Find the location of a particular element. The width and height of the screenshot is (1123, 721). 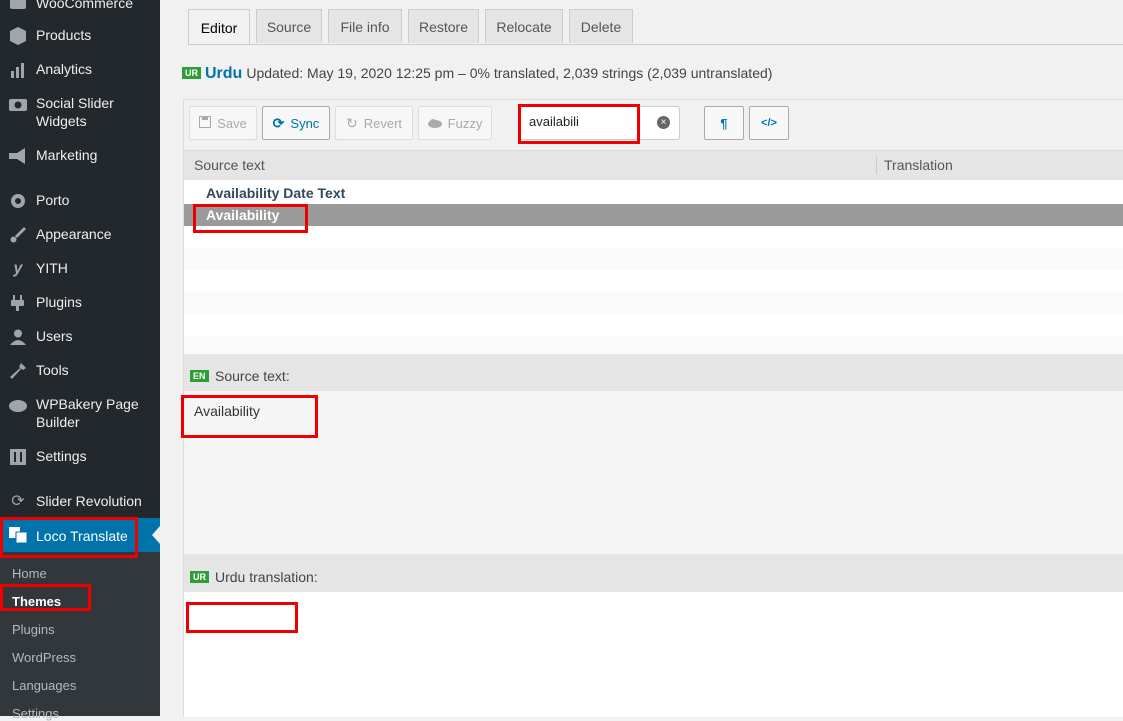

revert-label: Revert is located at coordinates (383, 123).